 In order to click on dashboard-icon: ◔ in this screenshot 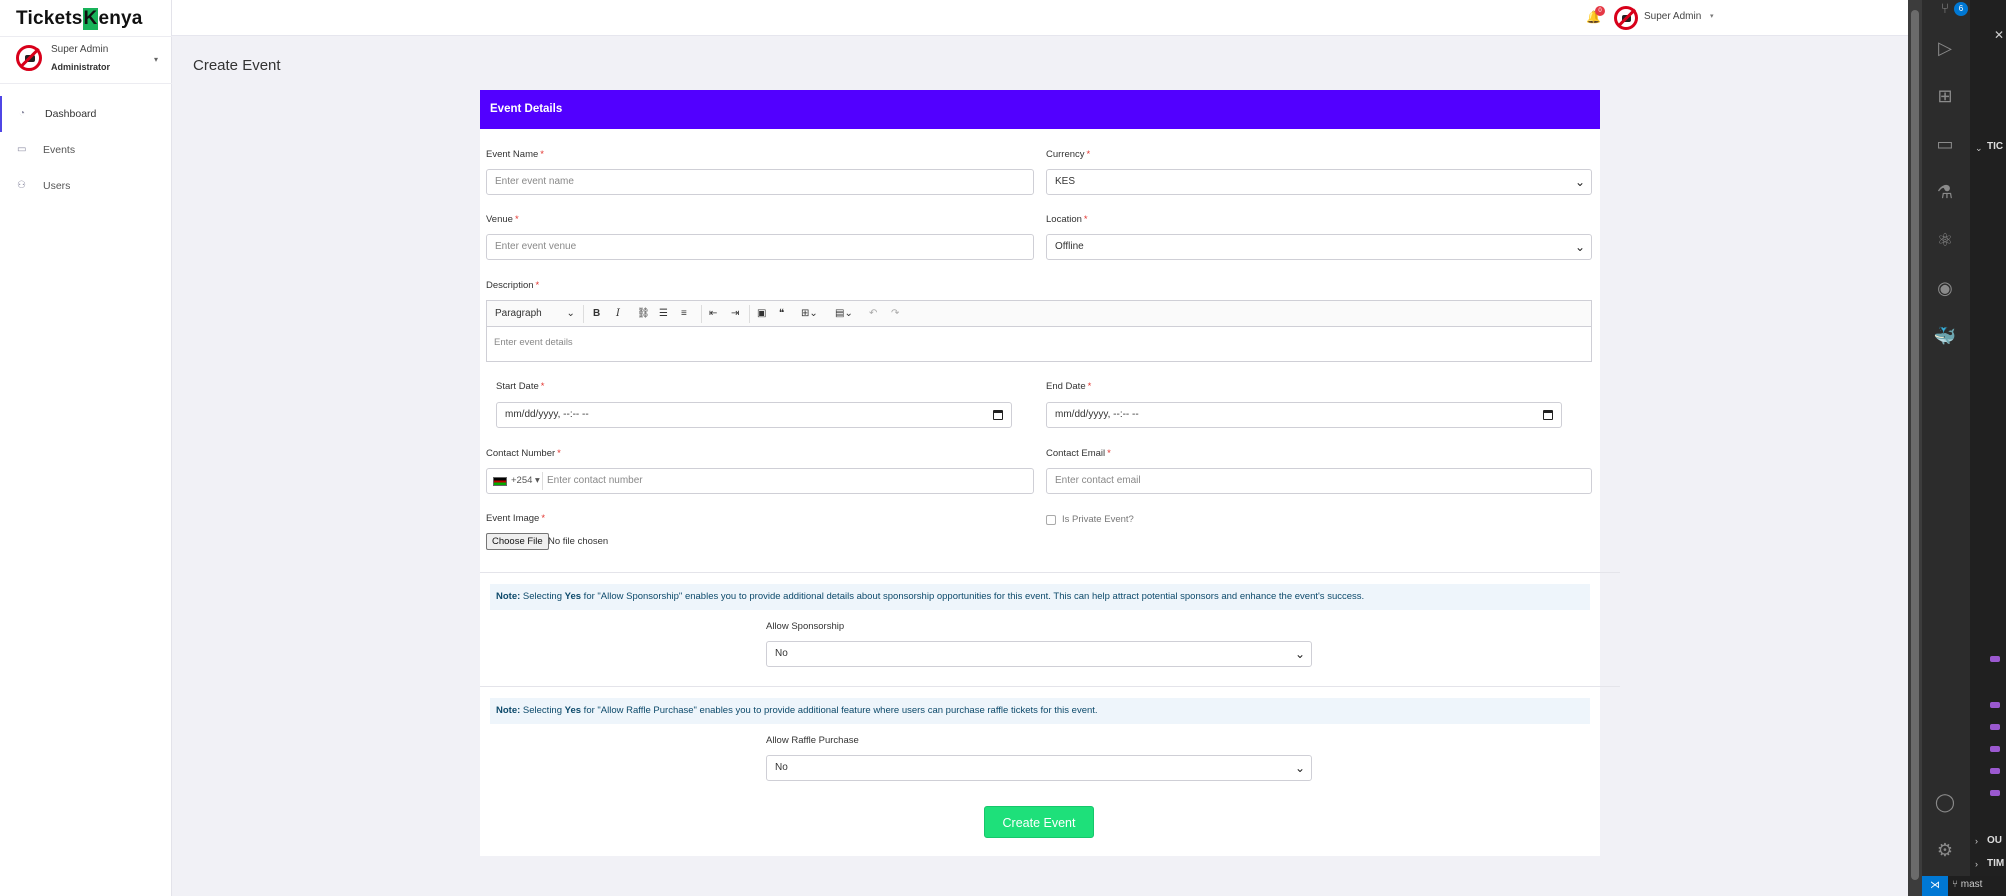, I will do `click(22, 113)`.